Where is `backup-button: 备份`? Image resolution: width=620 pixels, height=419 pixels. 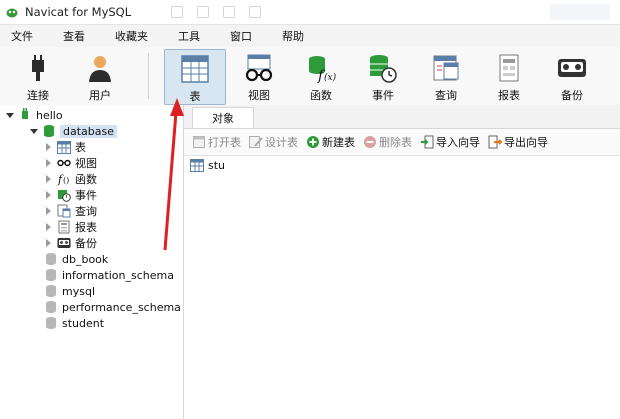
backup-button: 备份 is located at coordinates (572, 76).